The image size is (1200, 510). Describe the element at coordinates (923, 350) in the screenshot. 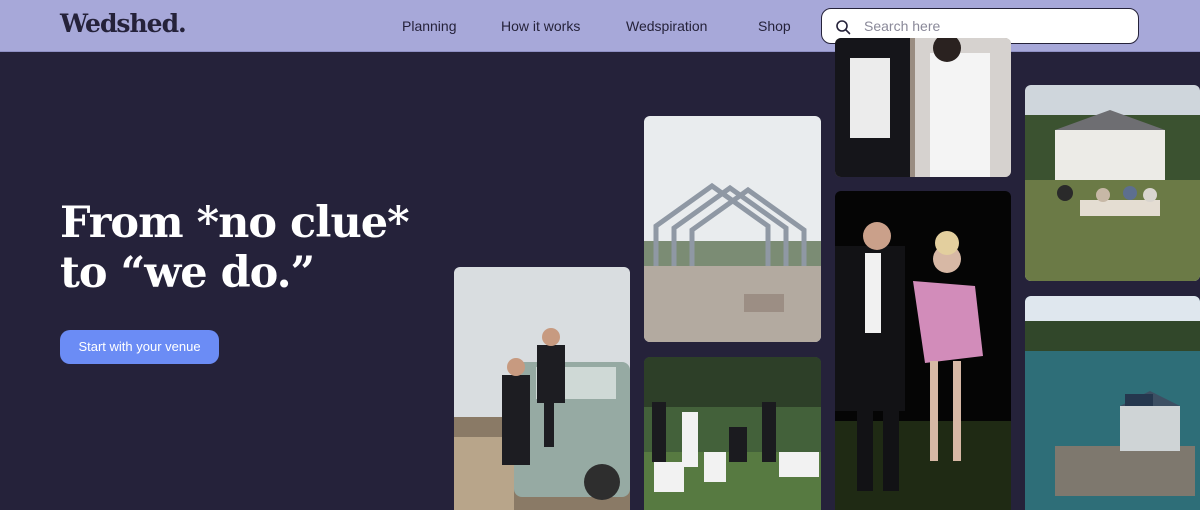

I see `photo-couple-night-walk` at that location.